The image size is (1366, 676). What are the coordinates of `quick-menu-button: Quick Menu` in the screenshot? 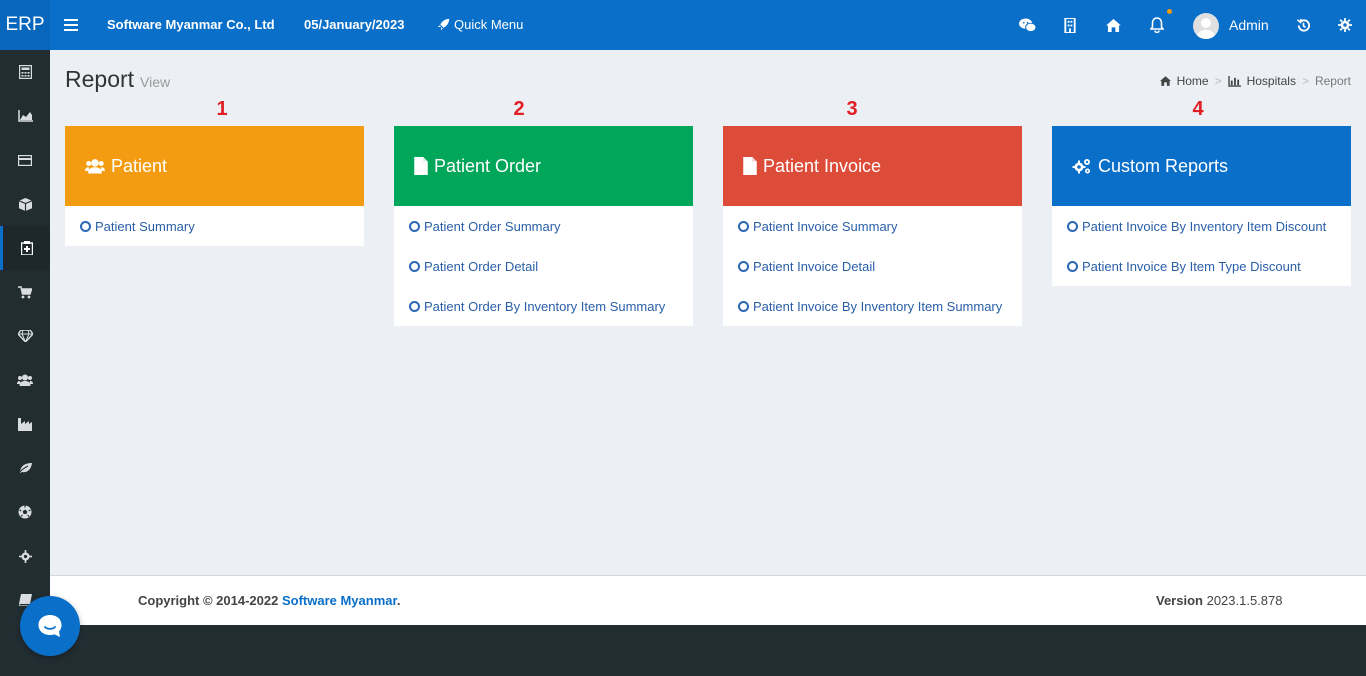 It's located at (480, 24).